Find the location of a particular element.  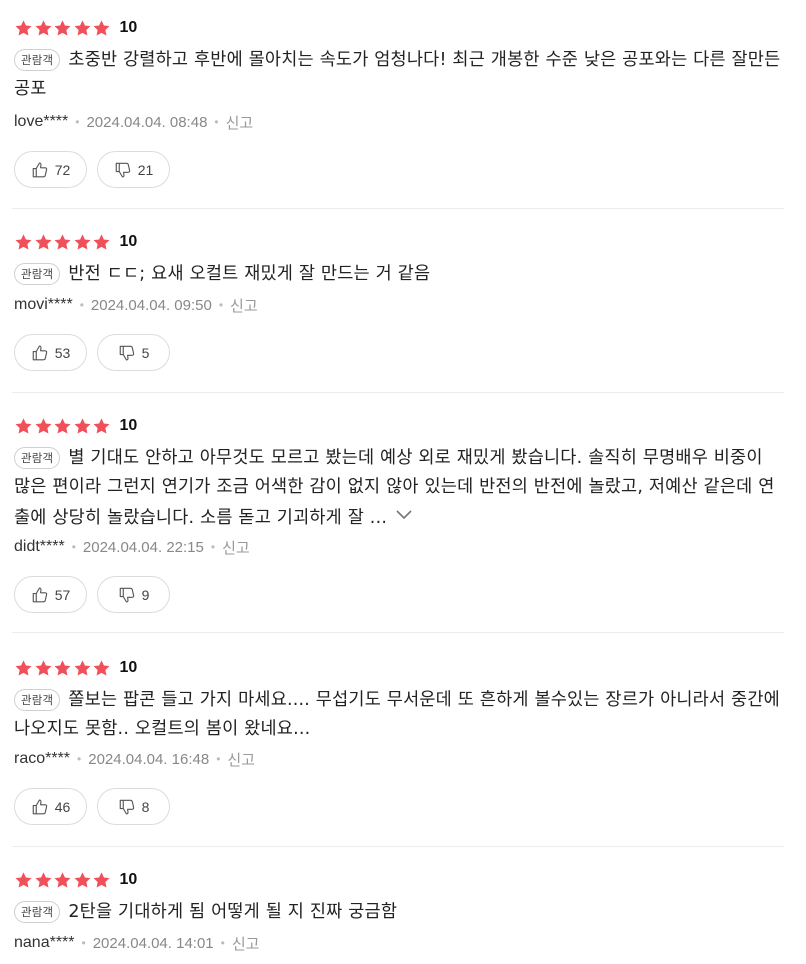

review-meta: movi**** • 2024.04.04. 09:50 • 신고 is located at coordinates (136, 305).